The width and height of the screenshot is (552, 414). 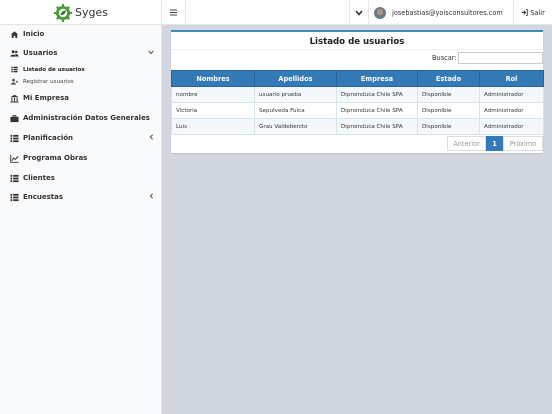 I want to click on sidebar-item-label: Listado de usuarios, so click(x=54, y=69).